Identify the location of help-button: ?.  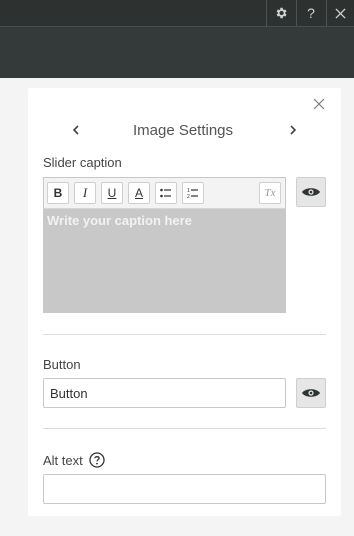
(310, 13).